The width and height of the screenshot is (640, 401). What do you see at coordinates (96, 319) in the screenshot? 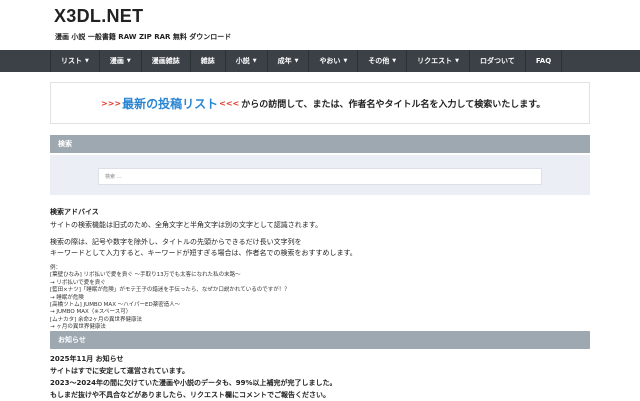
I see `example-line: [ムナカタ] 余命2ヶ月の異世界健康法` at bounding box center [96, 319].